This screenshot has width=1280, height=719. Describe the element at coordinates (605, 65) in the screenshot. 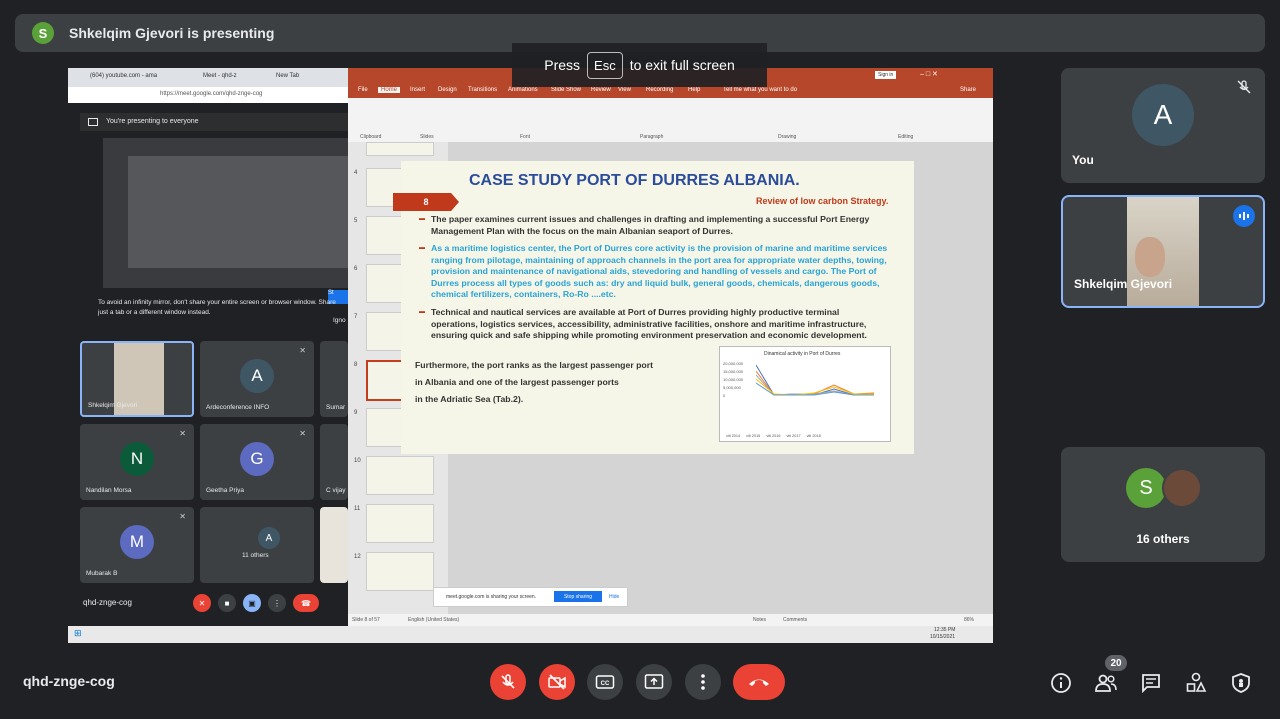

I see `esc-key: Esc` at that location.